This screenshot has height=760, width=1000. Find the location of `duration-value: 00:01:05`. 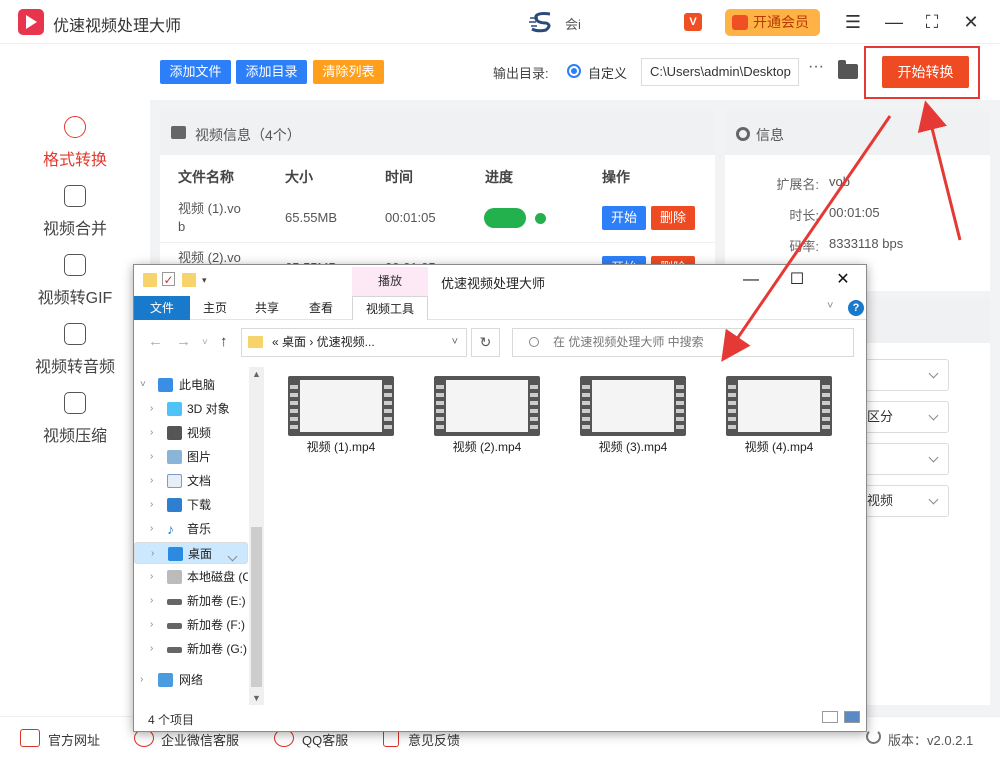

duration-value: 00:01:05 is located at coordinates (854, 212).